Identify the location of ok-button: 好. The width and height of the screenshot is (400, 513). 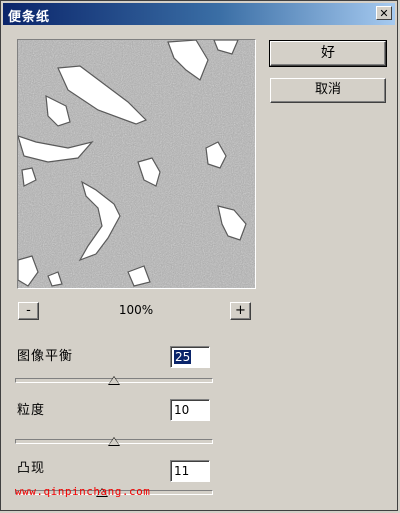
(328, 53).